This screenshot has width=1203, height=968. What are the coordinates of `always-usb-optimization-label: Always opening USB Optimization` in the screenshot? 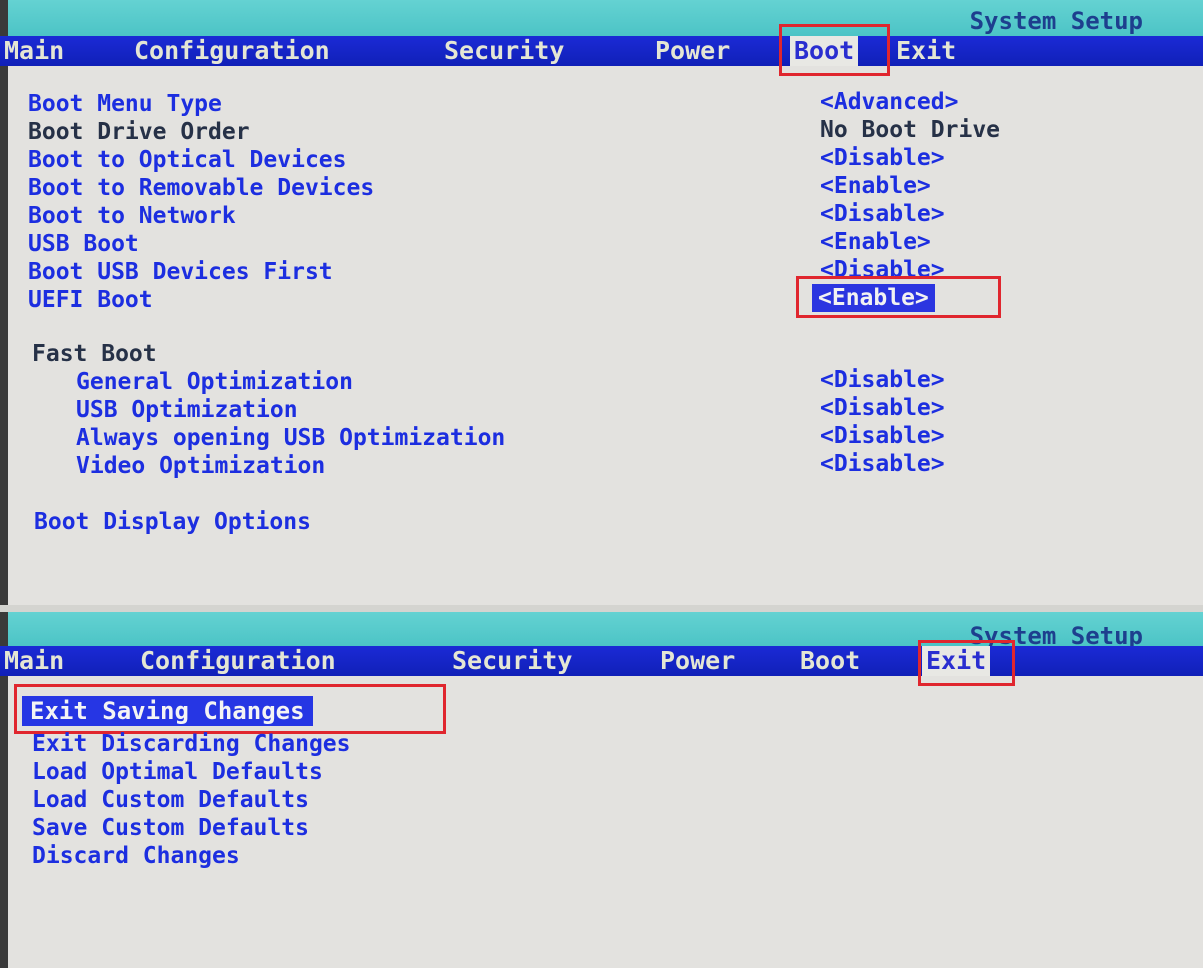 It's located at (290, 438).